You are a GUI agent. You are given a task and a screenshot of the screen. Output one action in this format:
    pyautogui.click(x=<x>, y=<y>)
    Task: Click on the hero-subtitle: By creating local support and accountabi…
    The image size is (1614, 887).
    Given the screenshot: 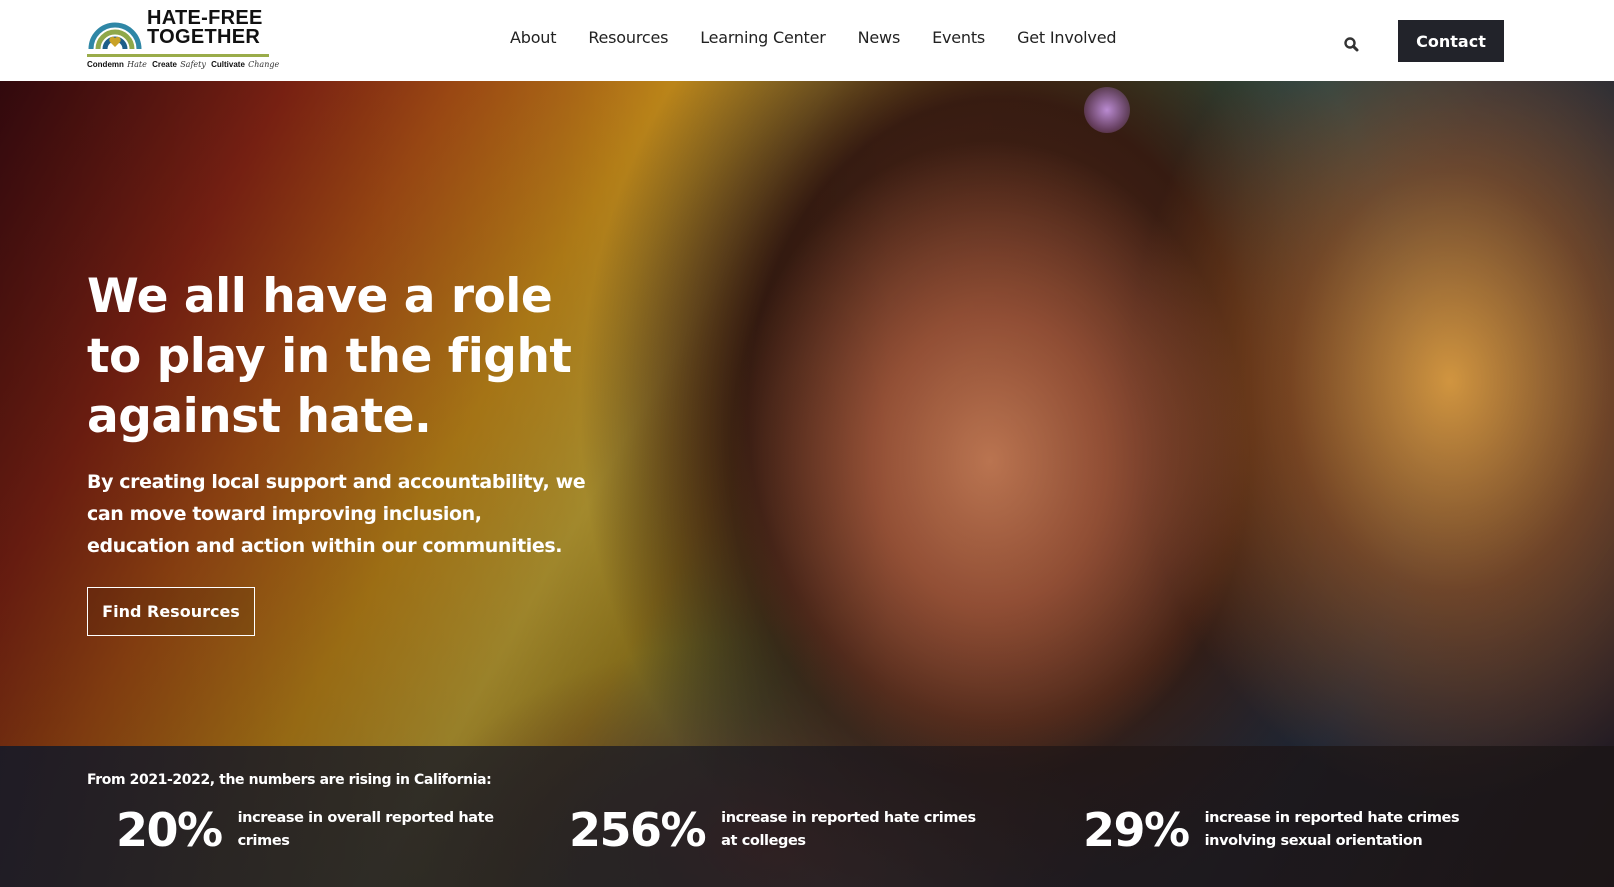 What is the action you would take?
    pyautogui.click(x=336, y=514)
    